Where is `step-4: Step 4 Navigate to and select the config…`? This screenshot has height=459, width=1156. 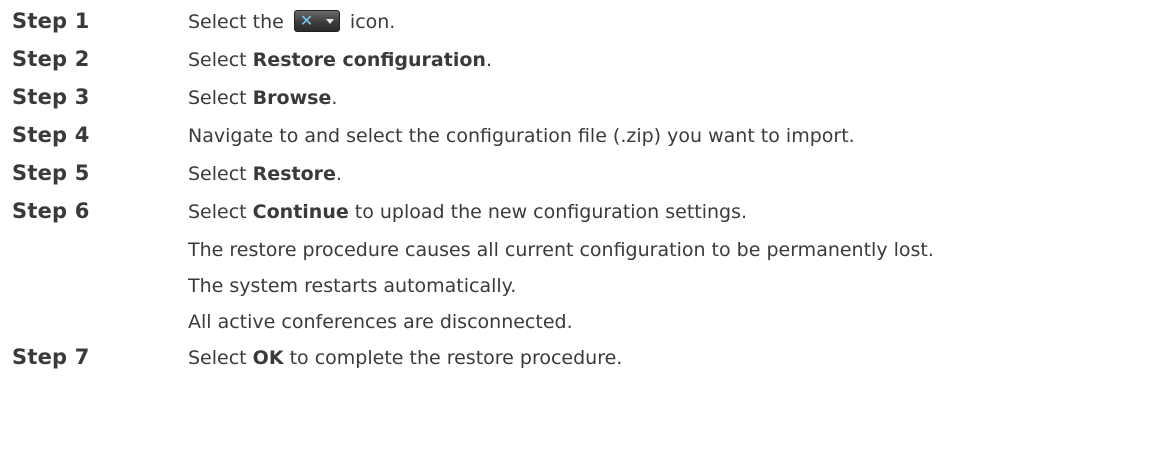
step-4: Step 4 Navigate to and select the config… is located at coordinates (578, 139).